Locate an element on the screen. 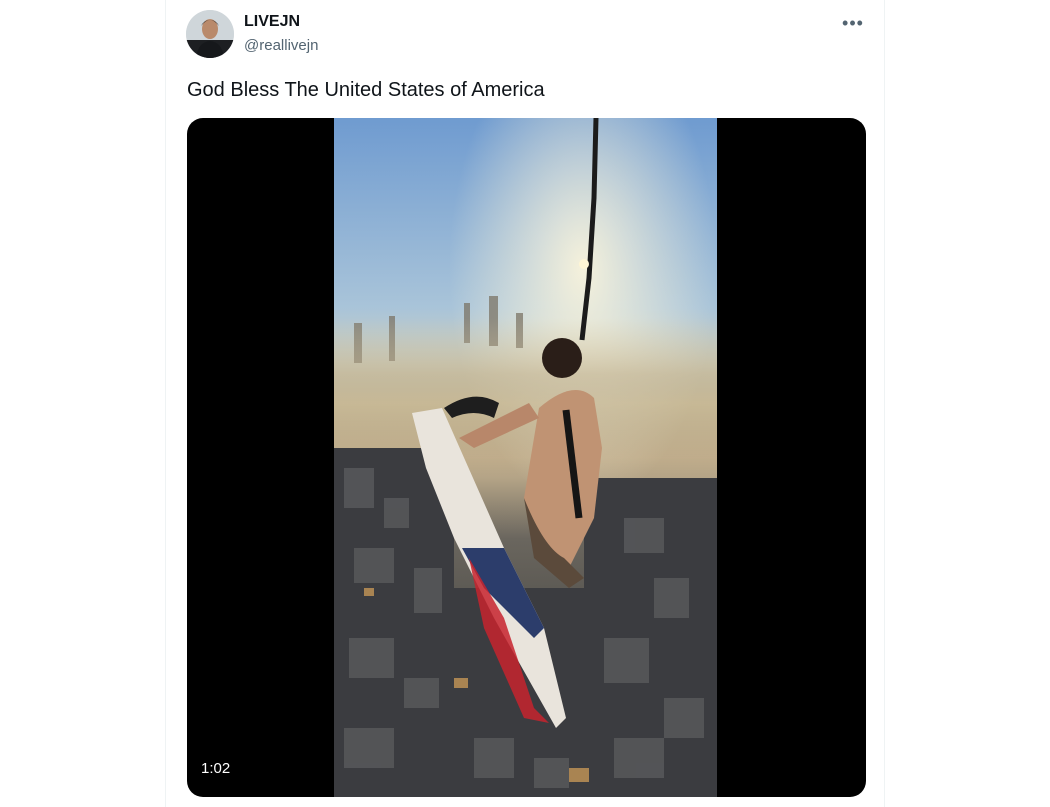 Image resolution: width=1050 pixels, height=807 pixels. more-horizontal-icon: ••• is located at coordinates (853, 22).